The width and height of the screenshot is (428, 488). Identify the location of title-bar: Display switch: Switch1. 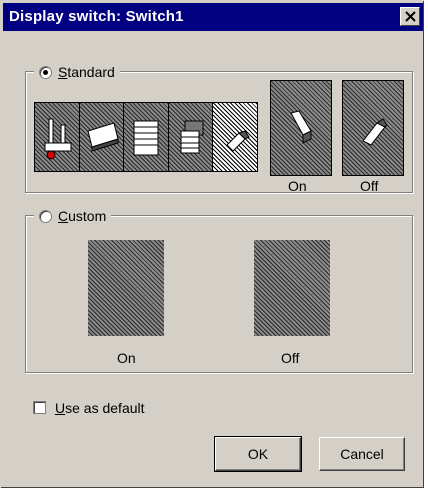
(213, 17).